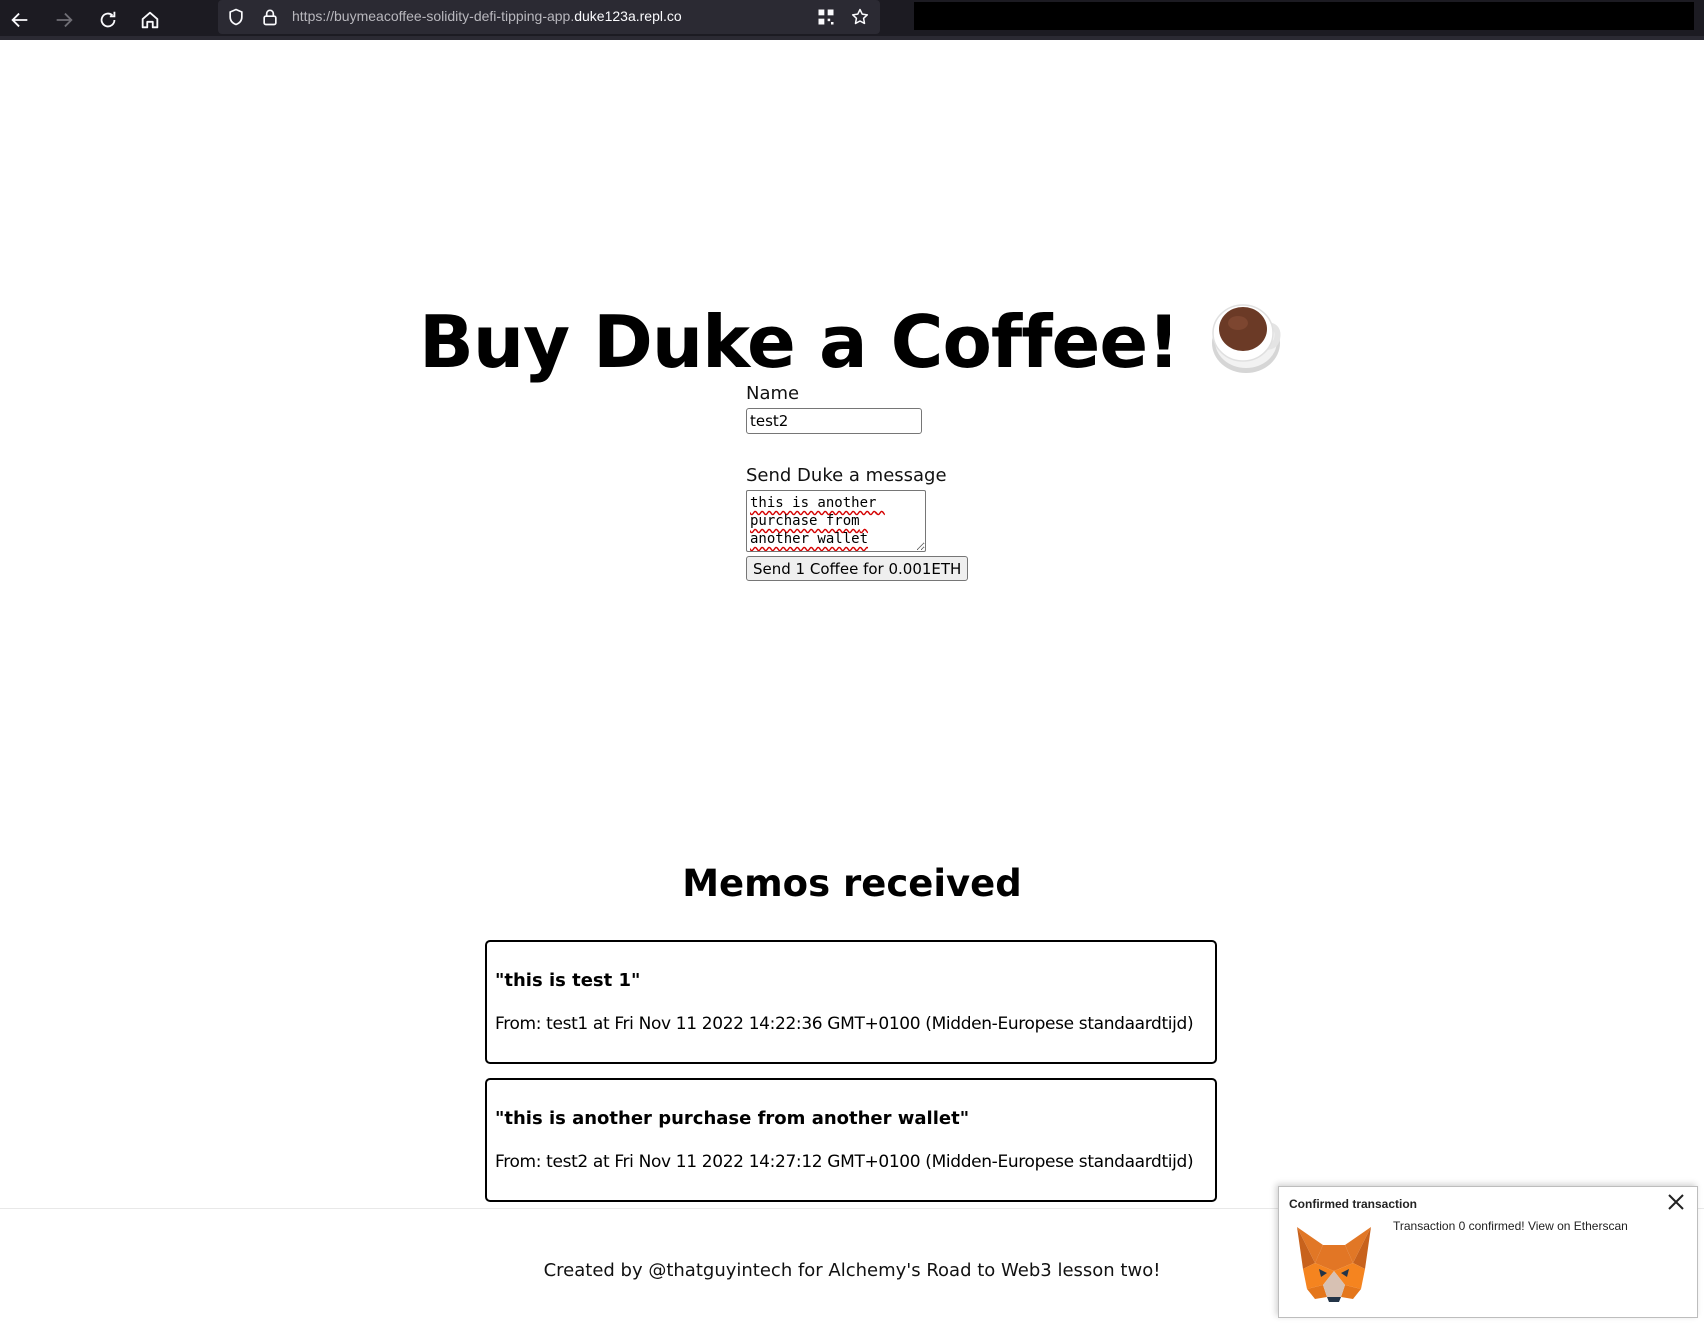 This screenshot has width=1704, height=1323. I want to click on notification-title: Confirmed transaction, so click(1353, 1204).